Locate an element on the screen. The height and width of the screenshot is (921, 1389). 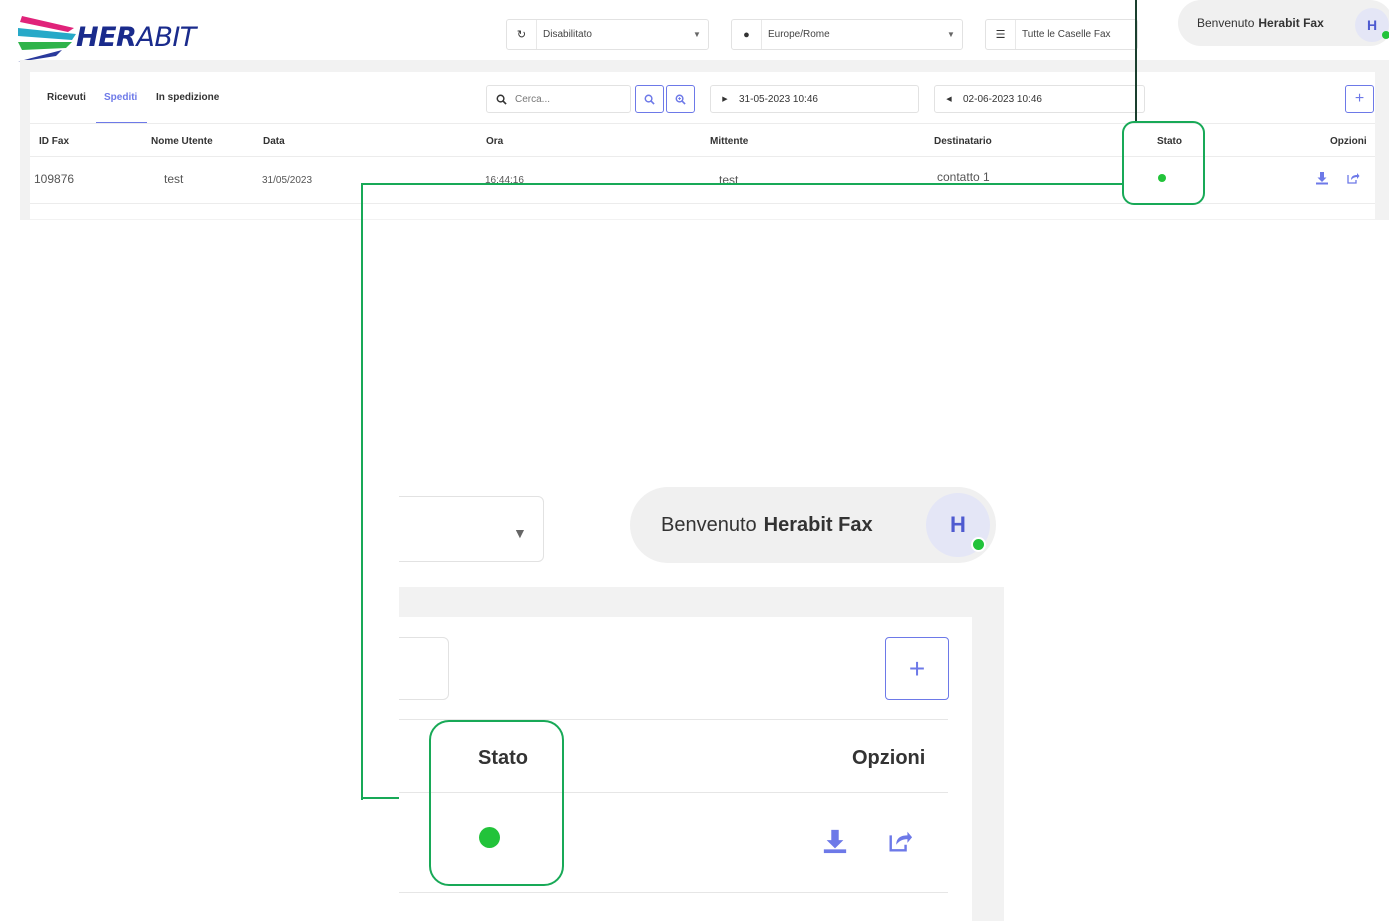
cell-date: 31/05/2023 is located at coordinates (287, 180).